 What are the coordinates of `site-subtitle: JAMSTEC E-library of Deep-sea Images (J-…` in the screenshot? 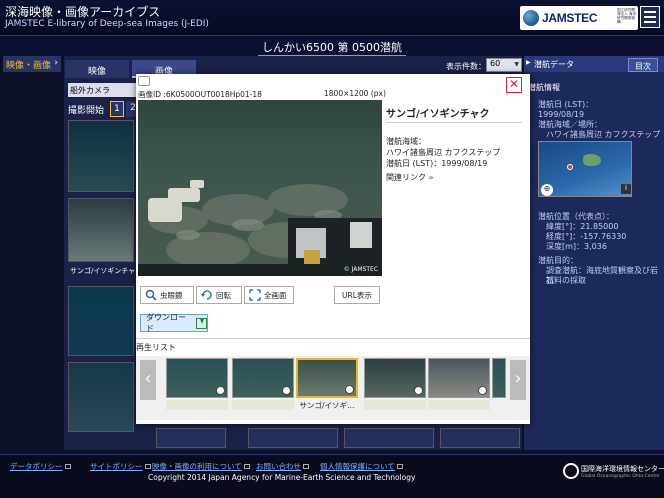 It's located at (107, 24).